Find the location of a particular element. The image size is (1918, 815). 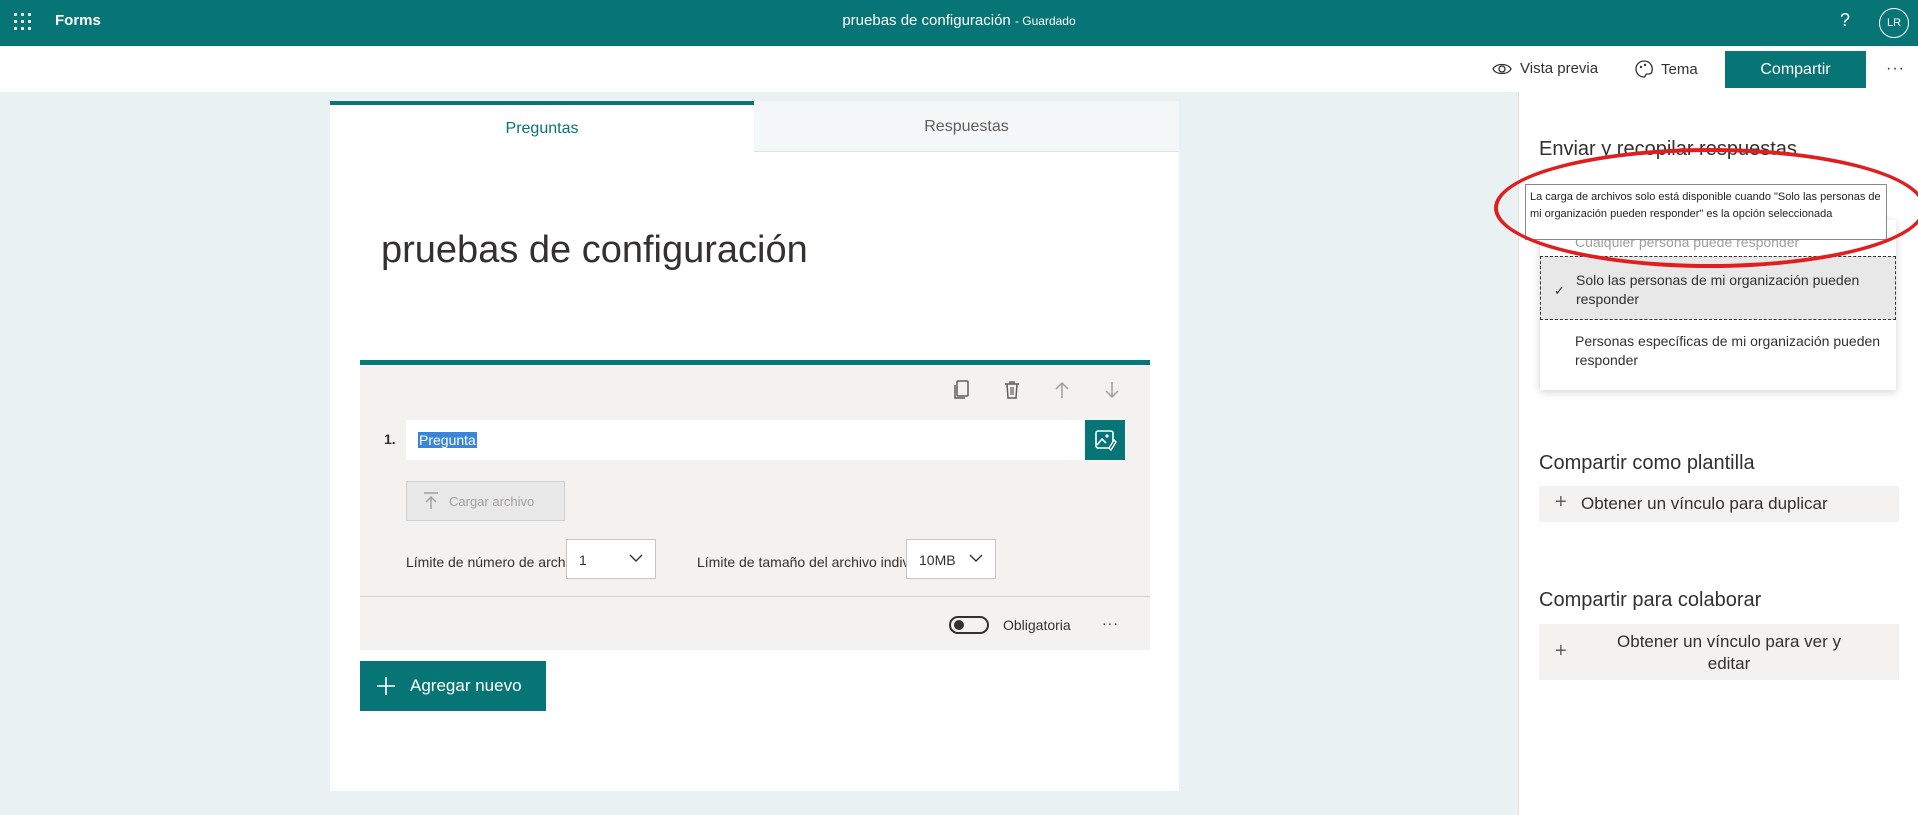

collaborate-heading: Compartir para colaborar is located at coordinates (1650, 600).